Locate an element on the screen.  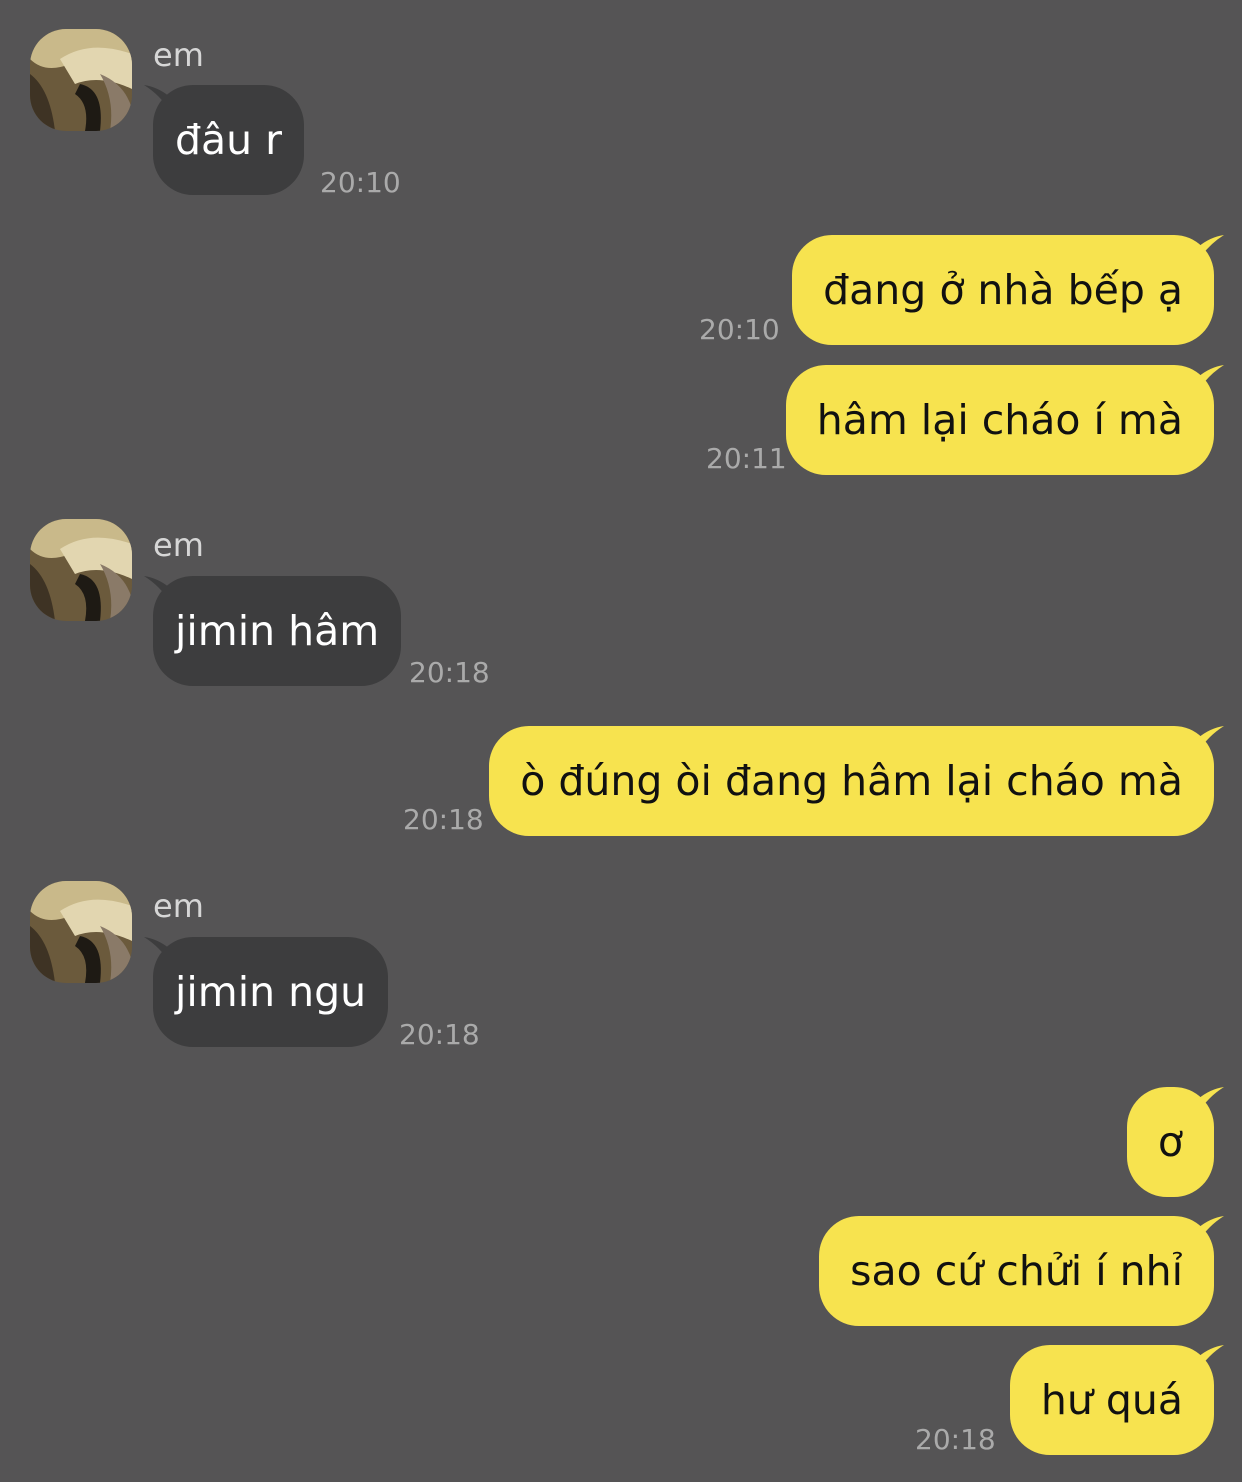
message-bubble-outgoing: hâm lại cháo í mà is located at coordinates (1004, 420).